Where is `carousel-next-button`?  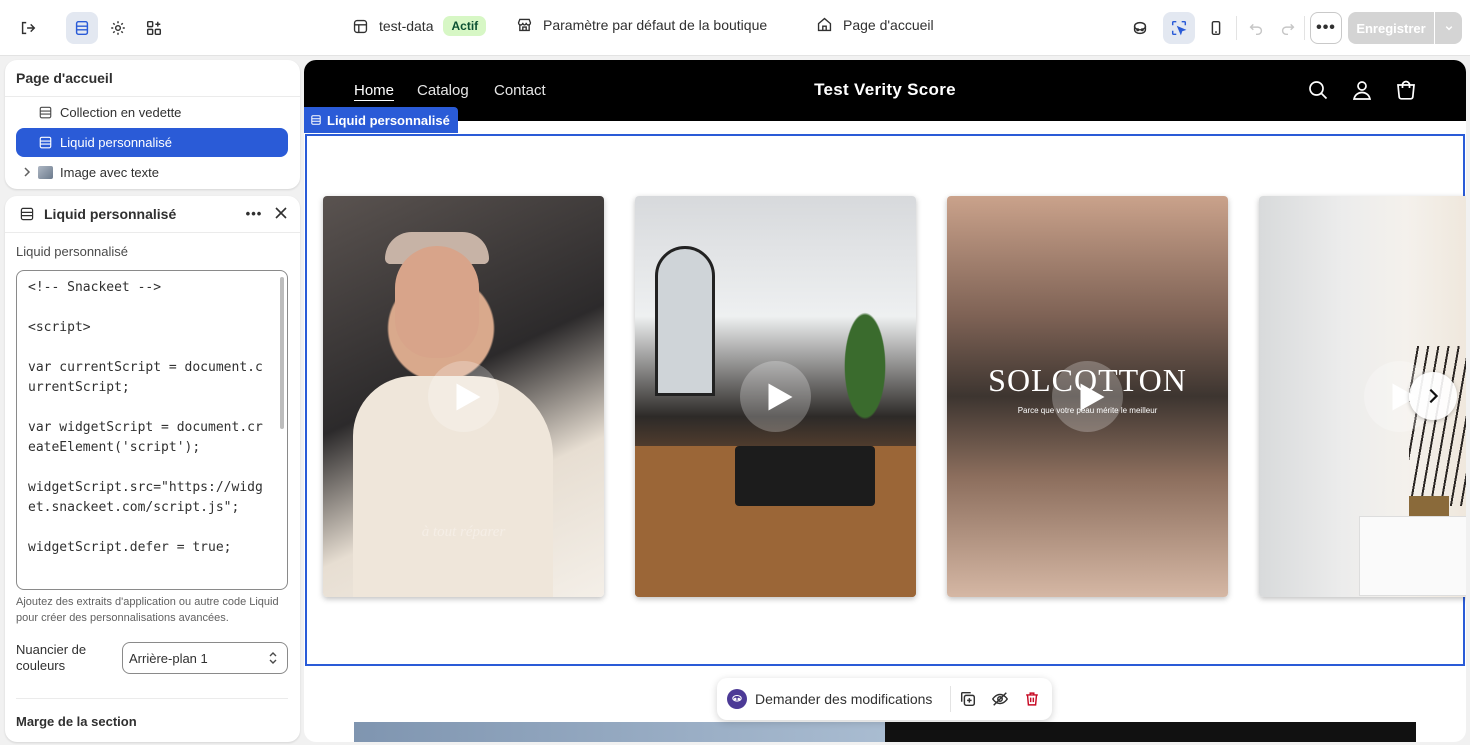 carousel-next-button is located at coordinates (1433, 396).